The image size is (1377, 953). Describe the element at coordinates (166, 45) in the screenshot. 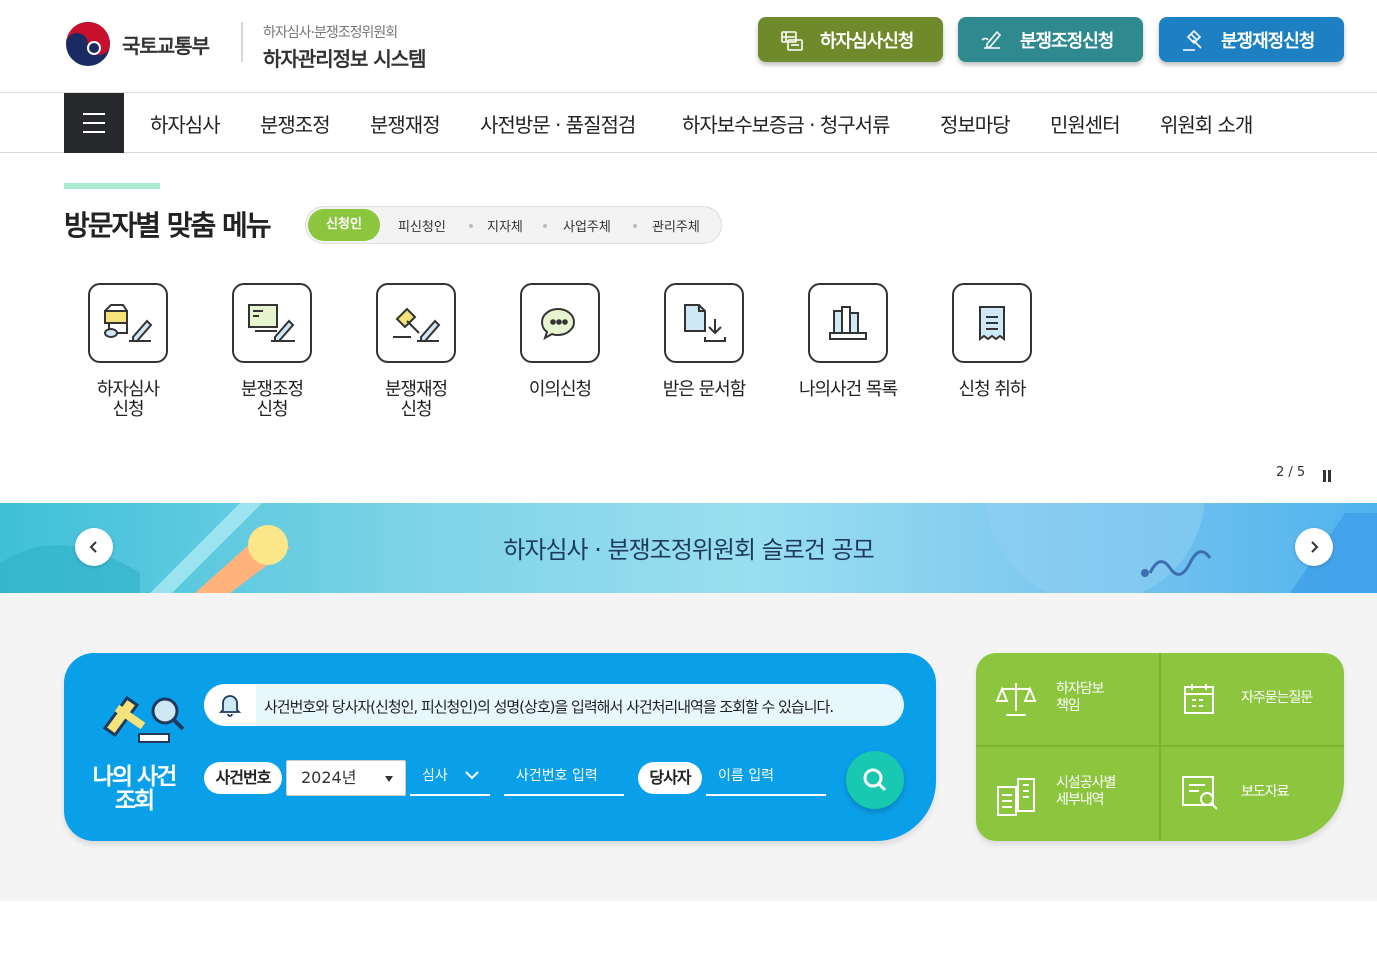

I see `ministry-name: 국토교통부` at that location.